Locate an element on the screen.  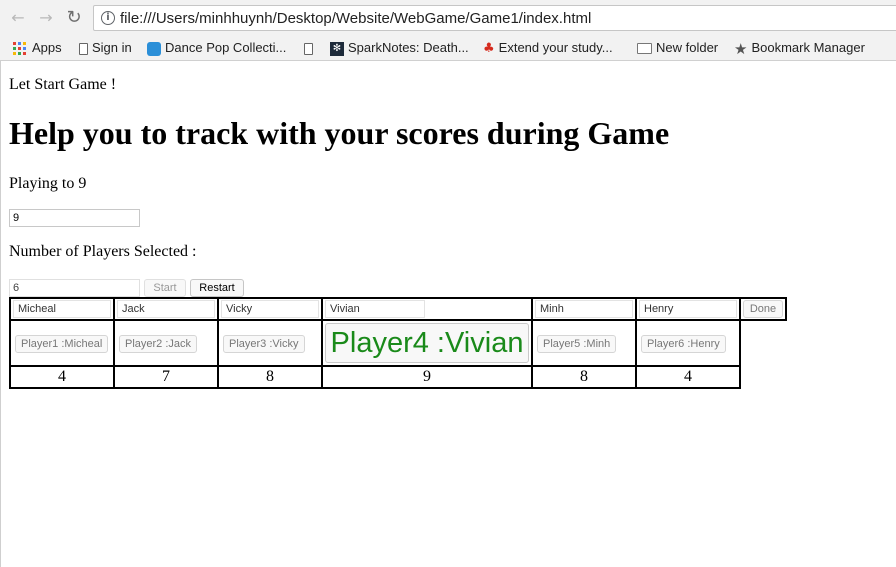
player-button-cell: Player6 :Henry is located at coordinates (688, 343).